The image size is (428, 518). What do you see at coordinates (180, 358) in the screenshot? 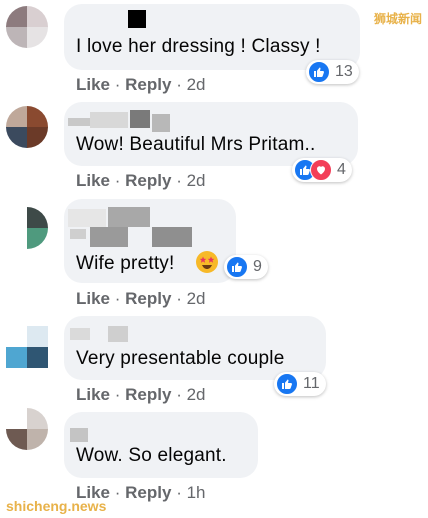
I see `comment-text: Very presentable couple` at bounding box center [180, 358].